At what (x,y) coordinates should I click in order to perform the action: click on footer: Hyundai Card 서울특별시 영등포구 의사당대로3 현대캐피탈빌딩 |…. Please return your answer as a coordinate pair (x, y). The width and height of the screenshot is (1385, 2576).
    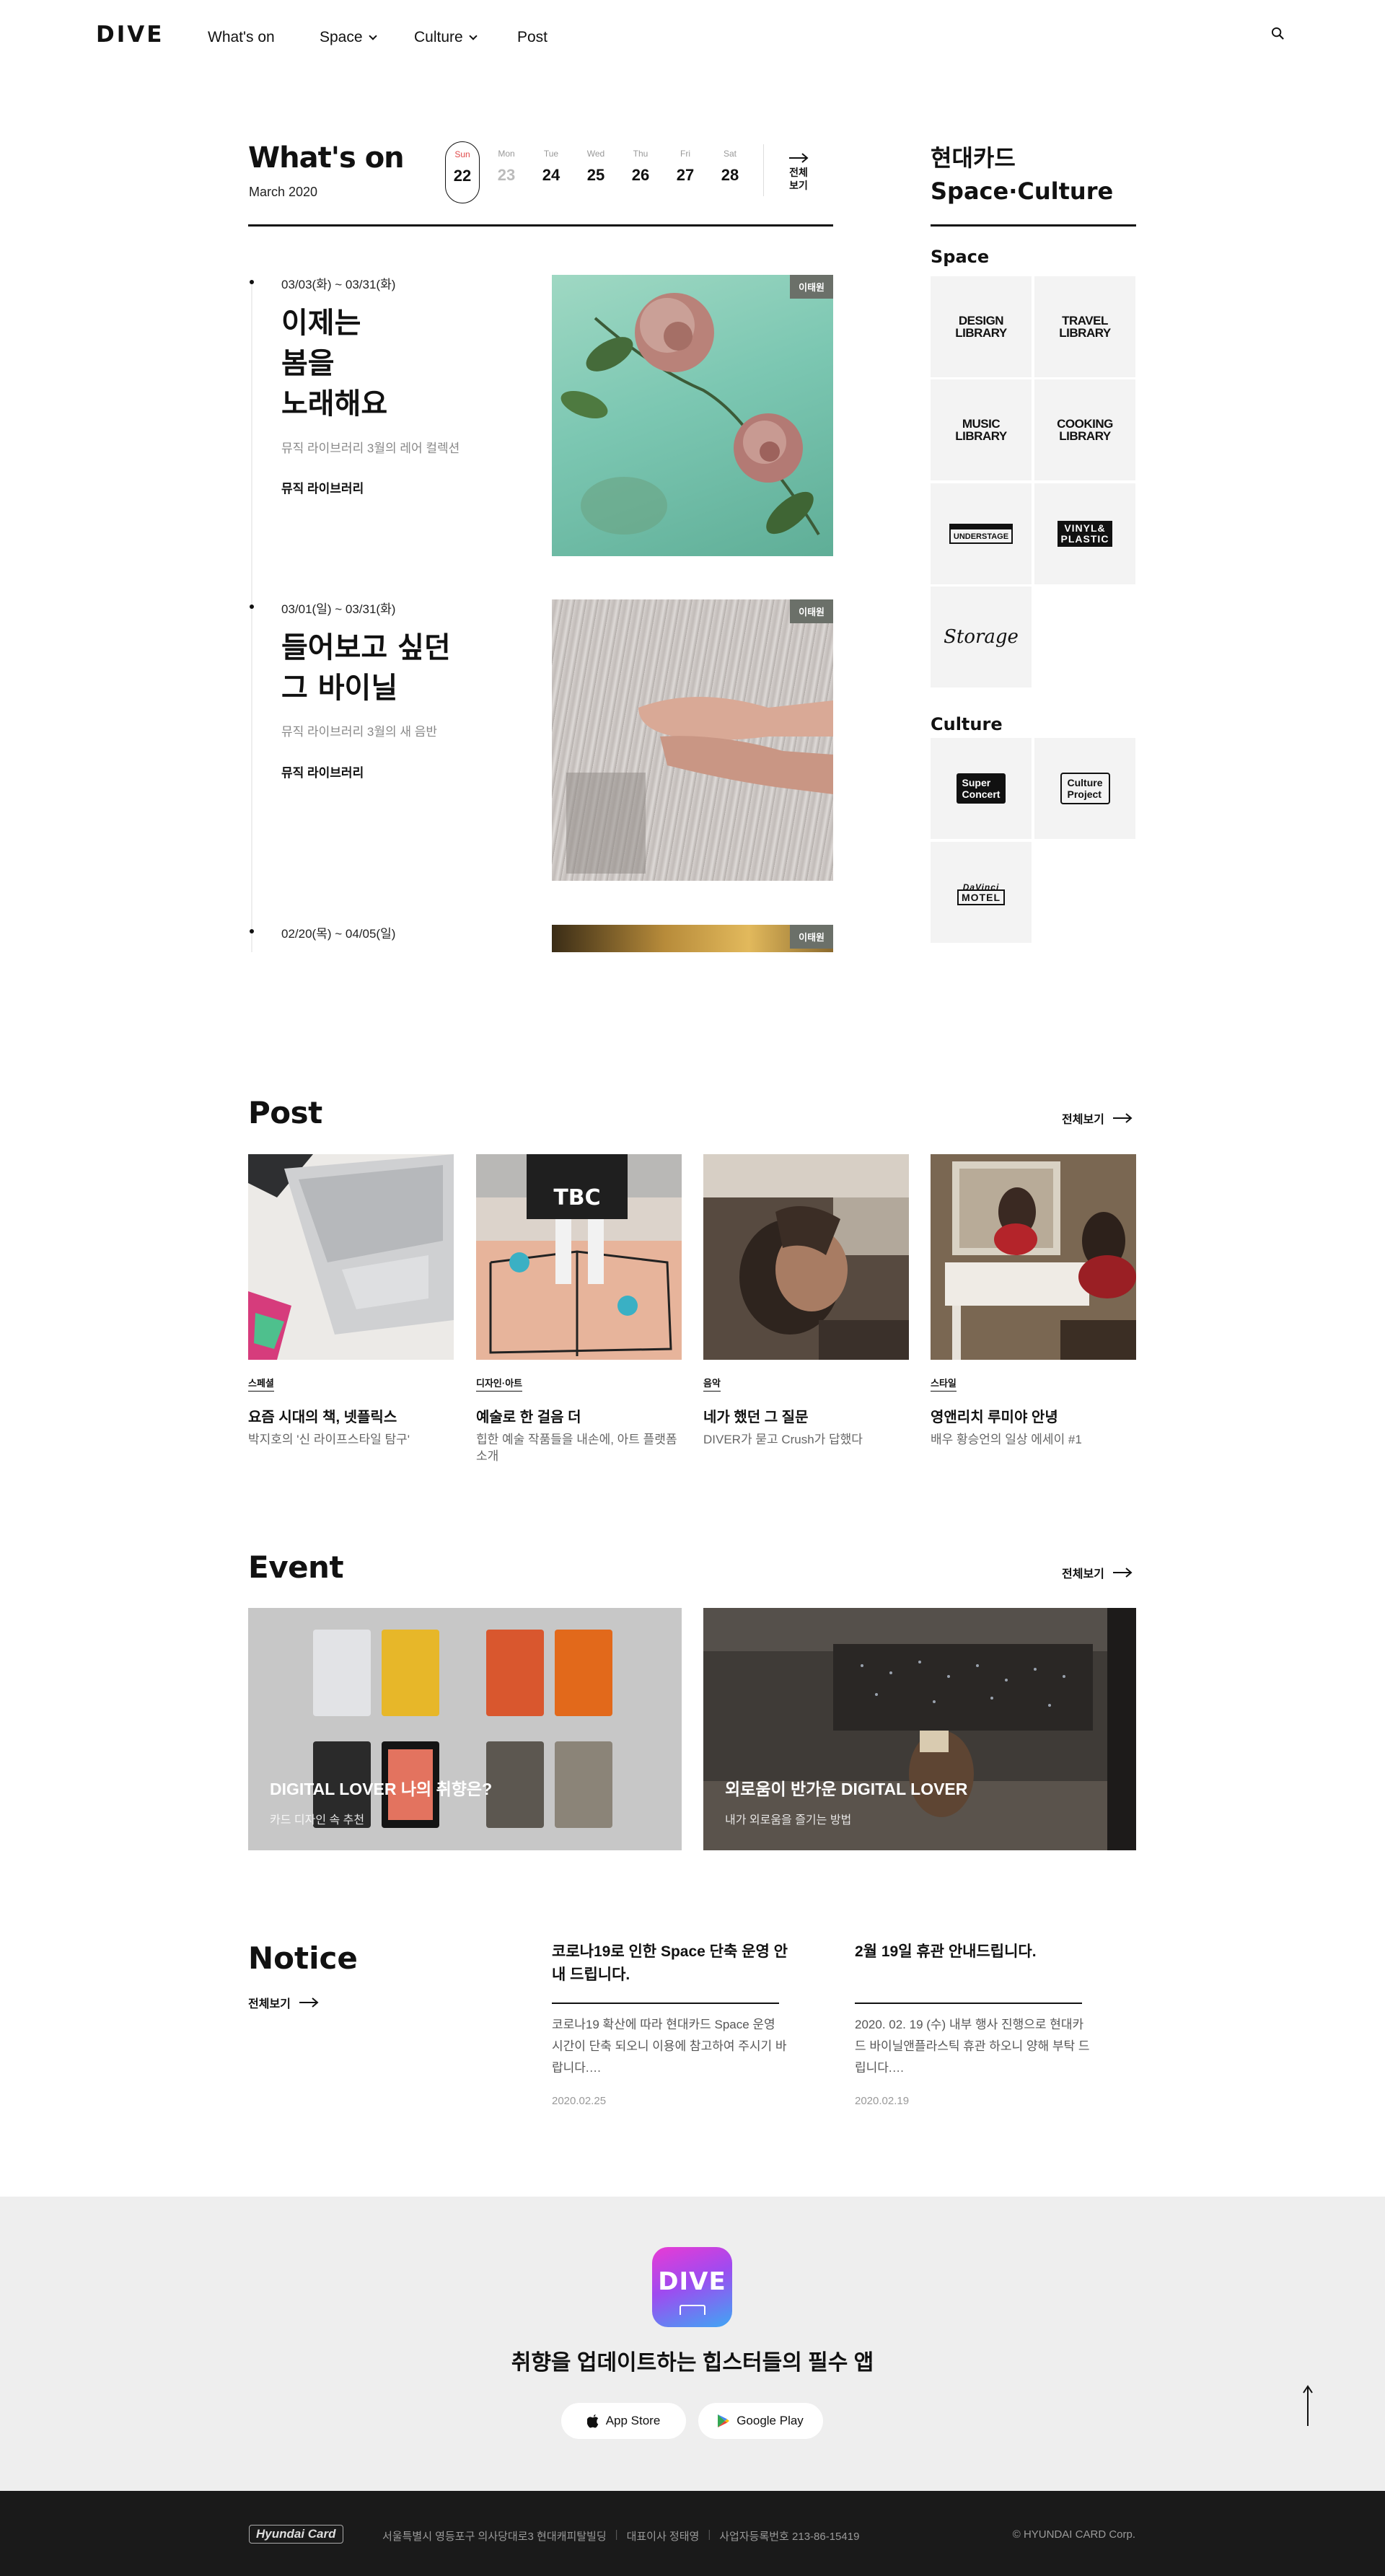
    Looking at the image, I should click on (692, 2533).